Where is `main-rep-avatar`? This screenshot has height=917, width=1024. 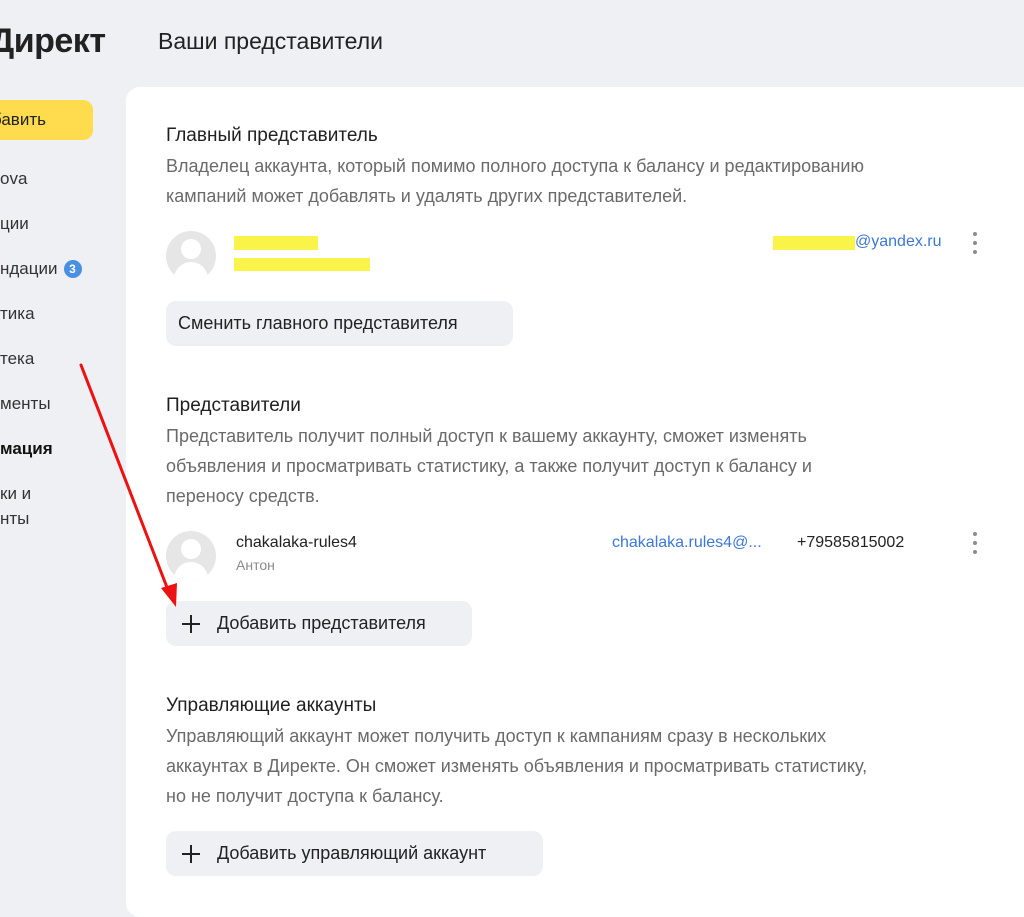
main-rep-avatar is located at coordinates (191, 256).